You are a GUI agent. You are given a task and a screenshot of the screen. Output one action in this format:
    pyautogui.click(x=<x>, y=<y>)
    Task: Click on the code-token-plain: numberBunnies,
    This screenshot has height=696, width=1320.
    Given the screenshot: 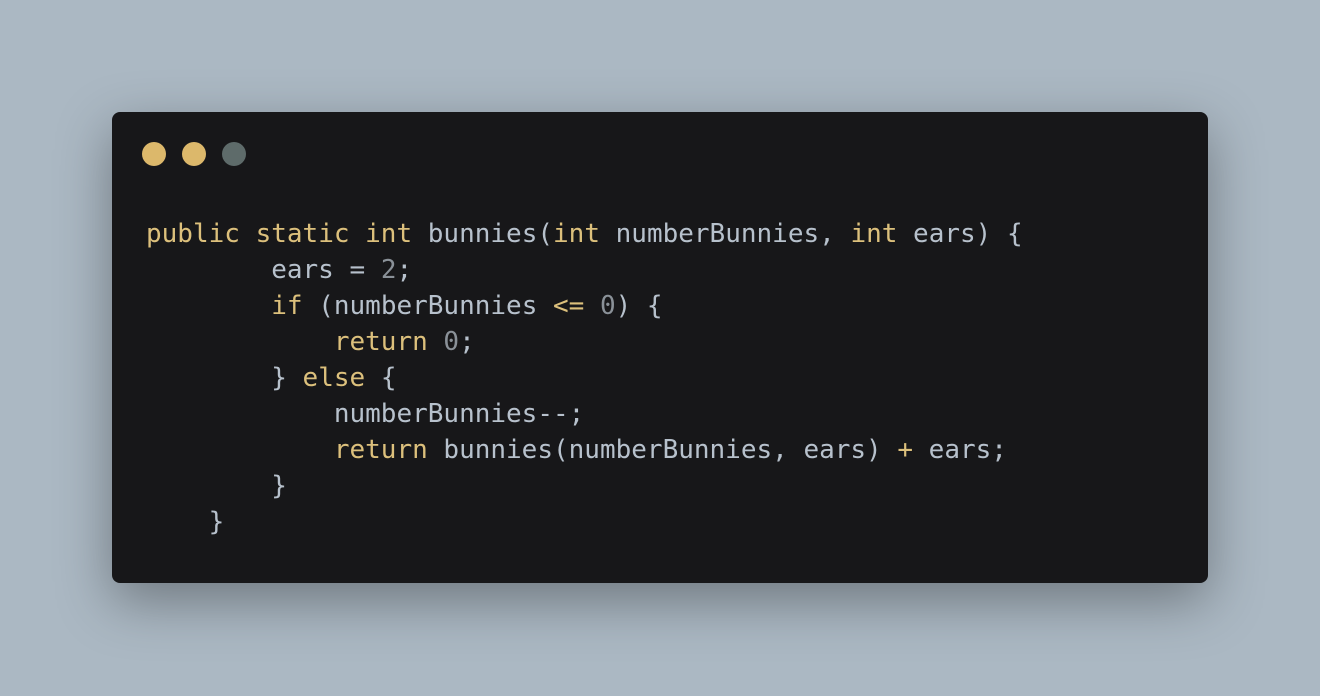 What is the action you would take?
    pyautogui.click(x=725, y=234)
    